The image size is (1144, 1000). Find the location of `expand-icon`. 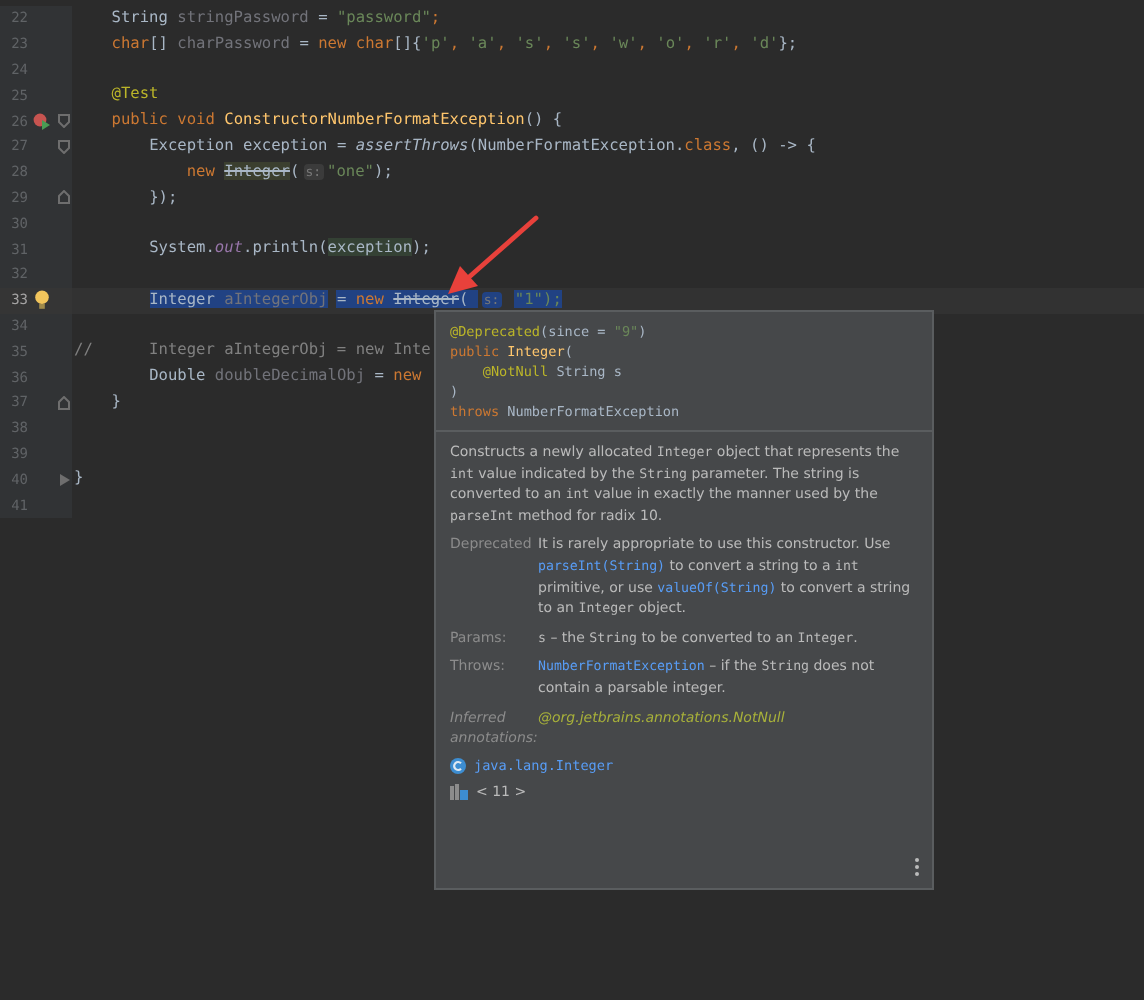

expand-icon is located at coordinates (64, 479).